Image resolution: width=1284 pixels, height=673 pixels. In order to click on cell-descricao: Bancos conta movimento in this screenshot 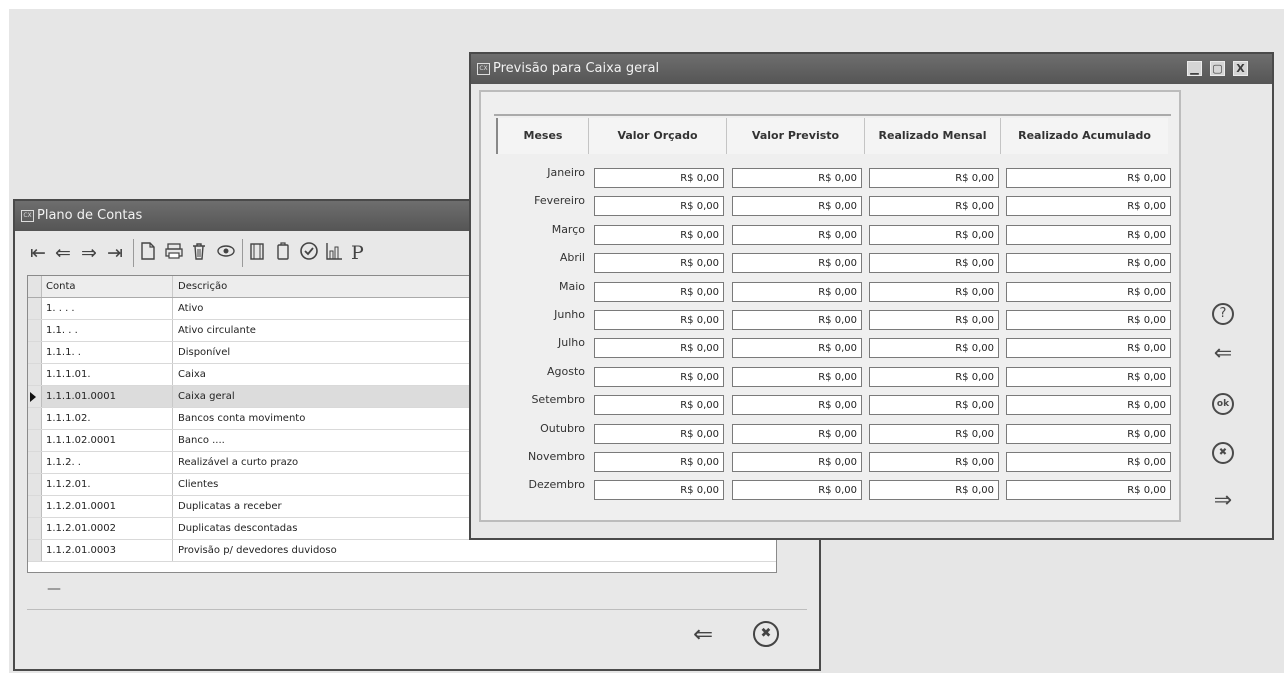, I will do `click(242, 418)`.